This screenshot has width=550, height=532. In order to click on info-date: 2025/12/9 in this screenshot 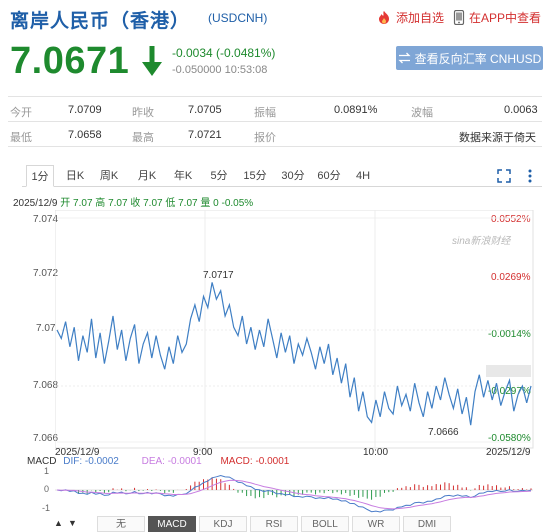, I will do `click(35, 203)`.